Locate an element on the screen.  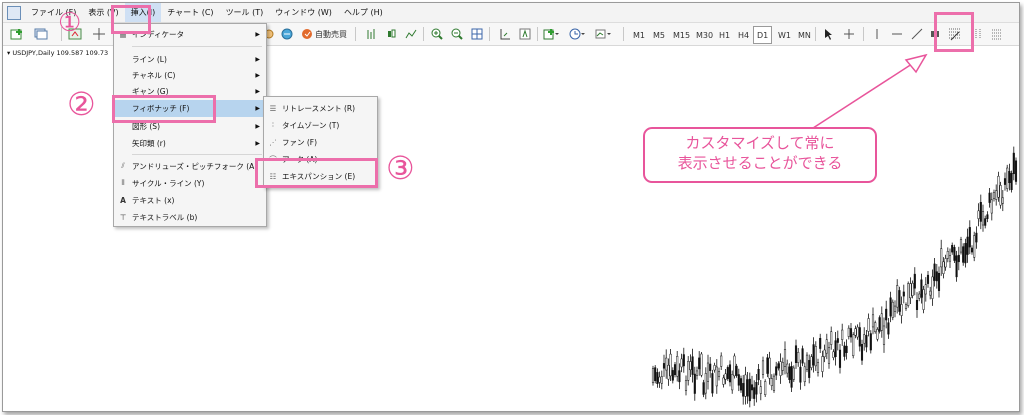
trendline-icon is located at coordinates (917, 34).